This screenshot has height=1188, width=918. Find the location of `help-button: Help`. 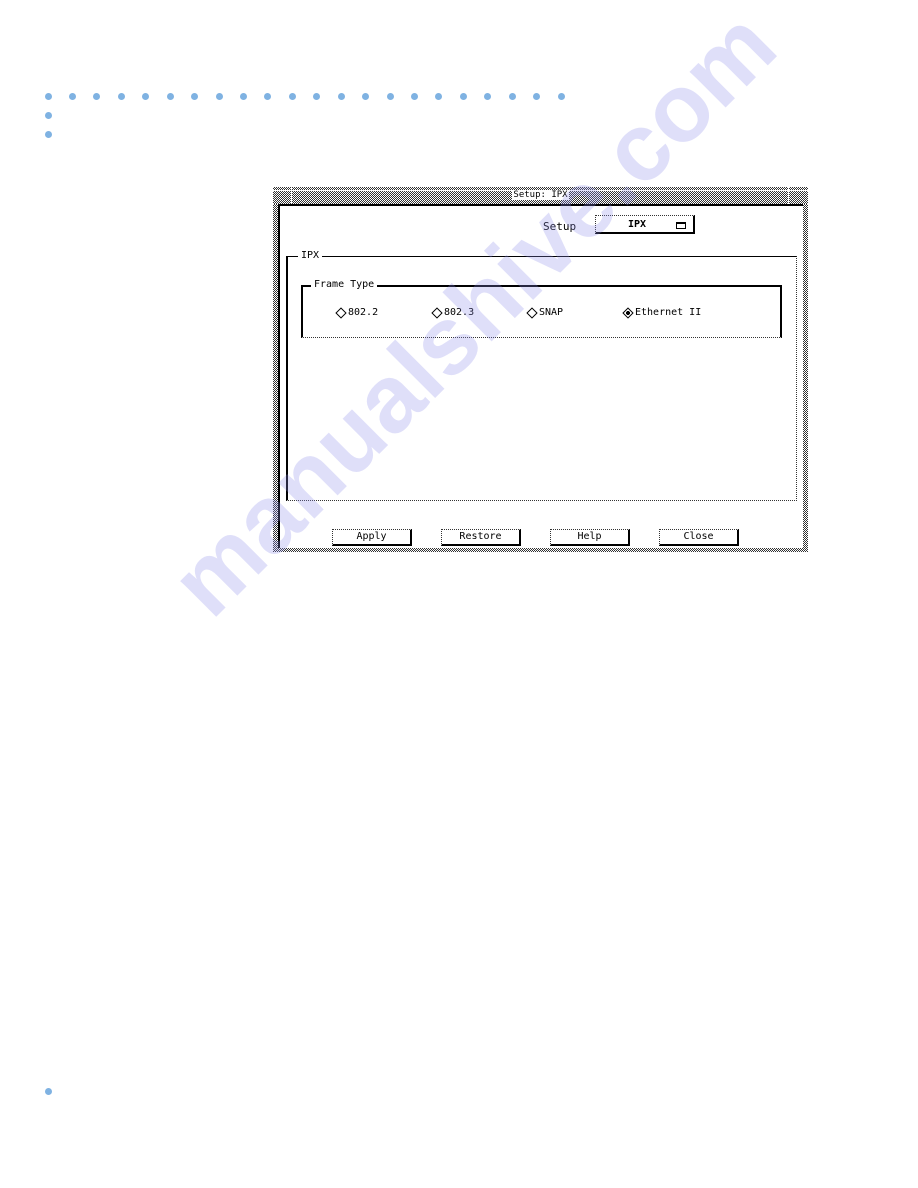

help-button: Help is located at coordinates (590, 537).